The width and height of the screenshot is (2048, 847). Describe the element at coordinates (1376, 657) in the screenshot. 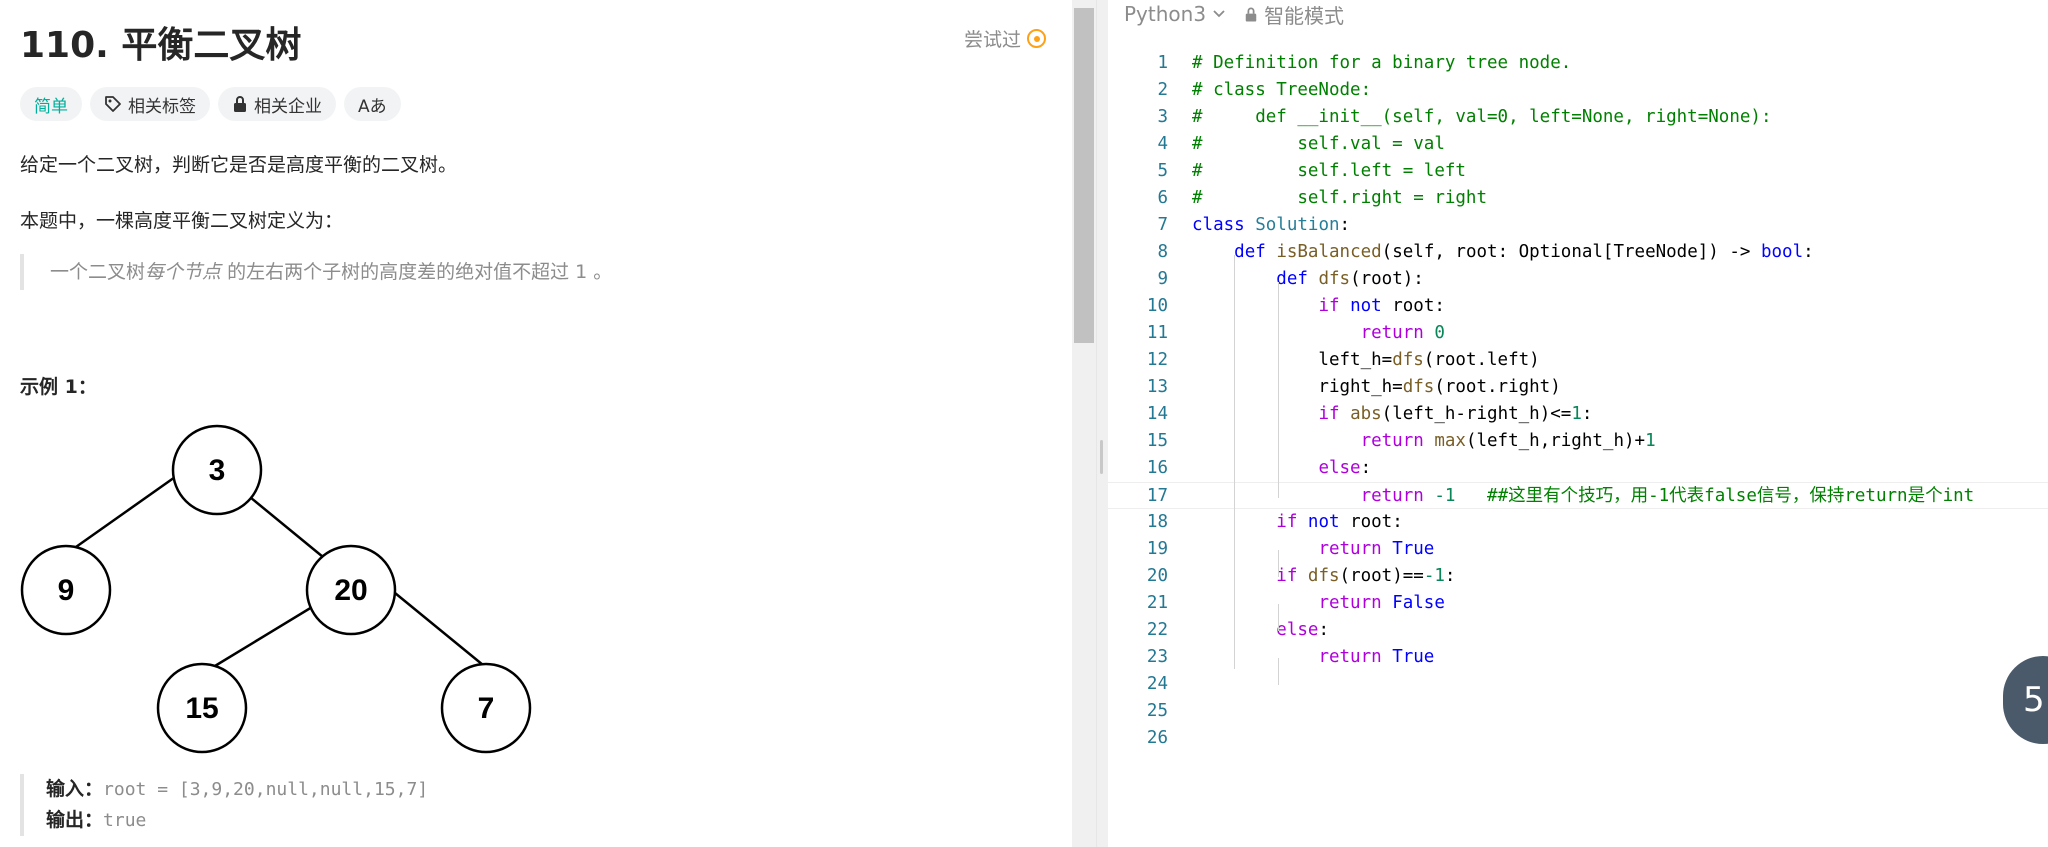

I see `code-text: return True` at that location.